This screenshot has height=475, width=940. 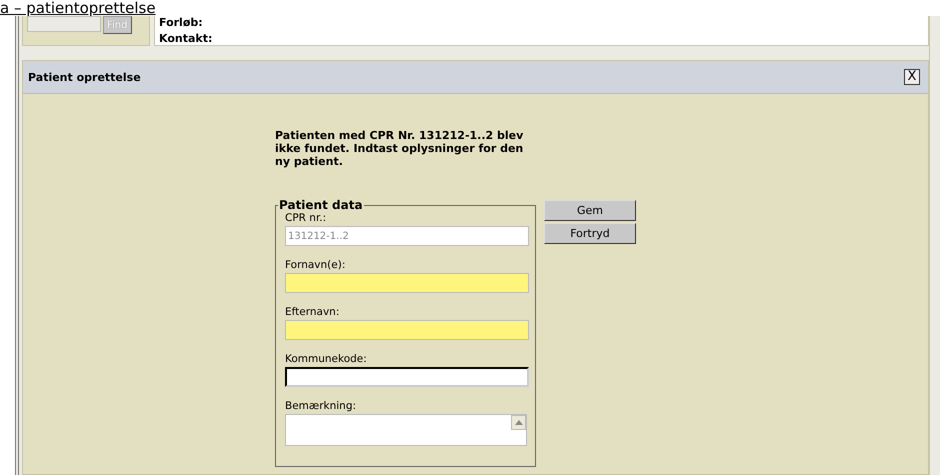 What do you see at coordinates (315, 265) in the screenshot?
I see `field-label: Fornavn(e):` at bounding box center [315, 265].